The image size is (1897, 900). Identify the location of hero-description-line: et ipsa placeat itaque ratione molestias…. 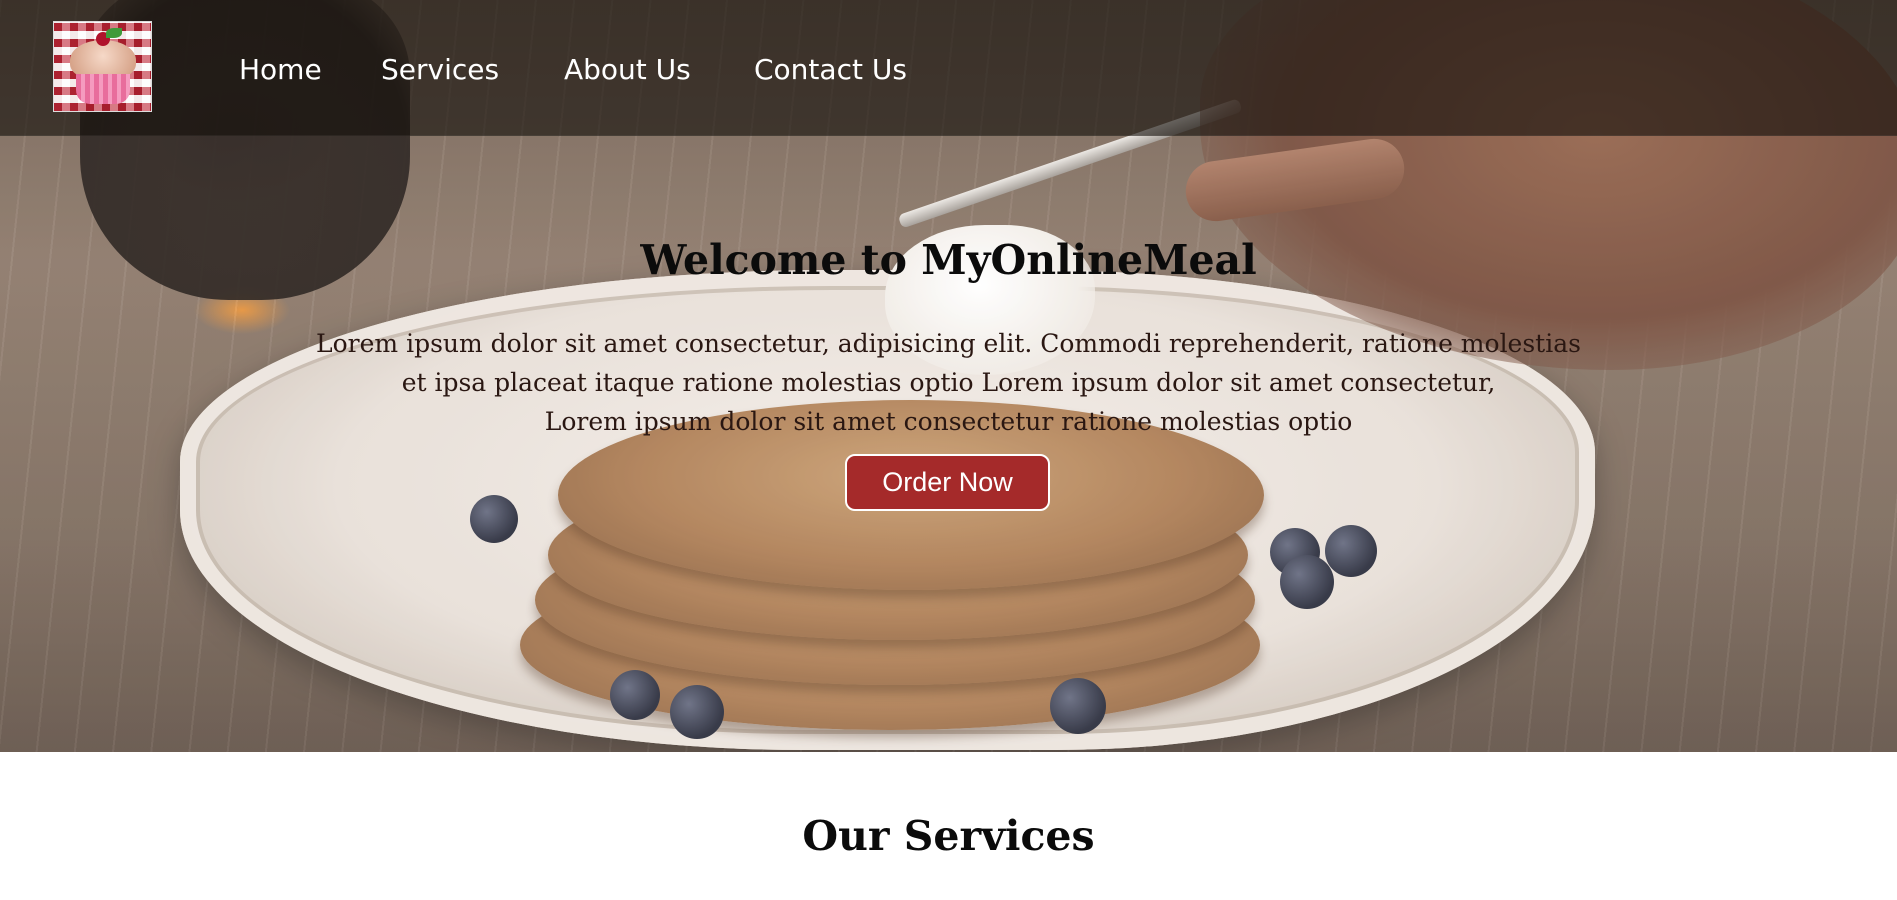
(948, 382).